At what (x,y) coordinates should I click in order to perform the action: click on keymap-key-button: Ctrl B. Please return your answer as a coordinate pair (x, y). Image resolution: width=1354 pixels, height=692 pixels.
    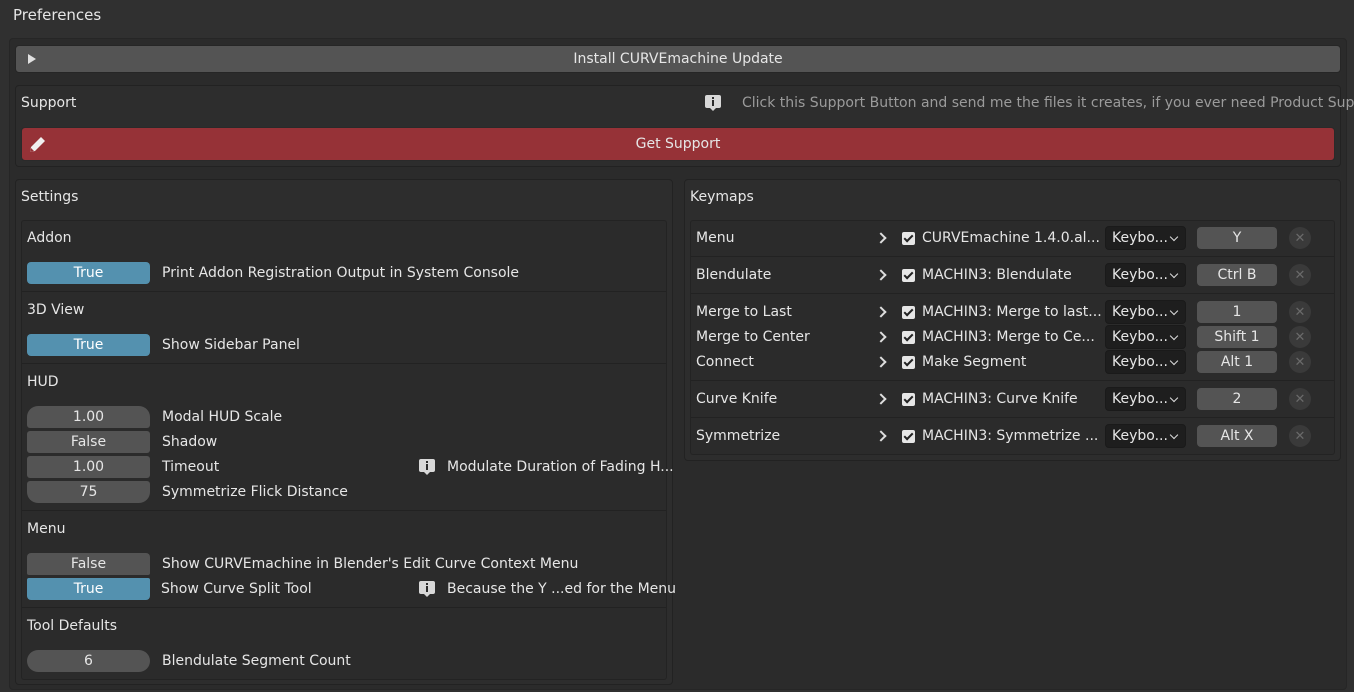
    Looking at the image, I should click on (1237, 275).